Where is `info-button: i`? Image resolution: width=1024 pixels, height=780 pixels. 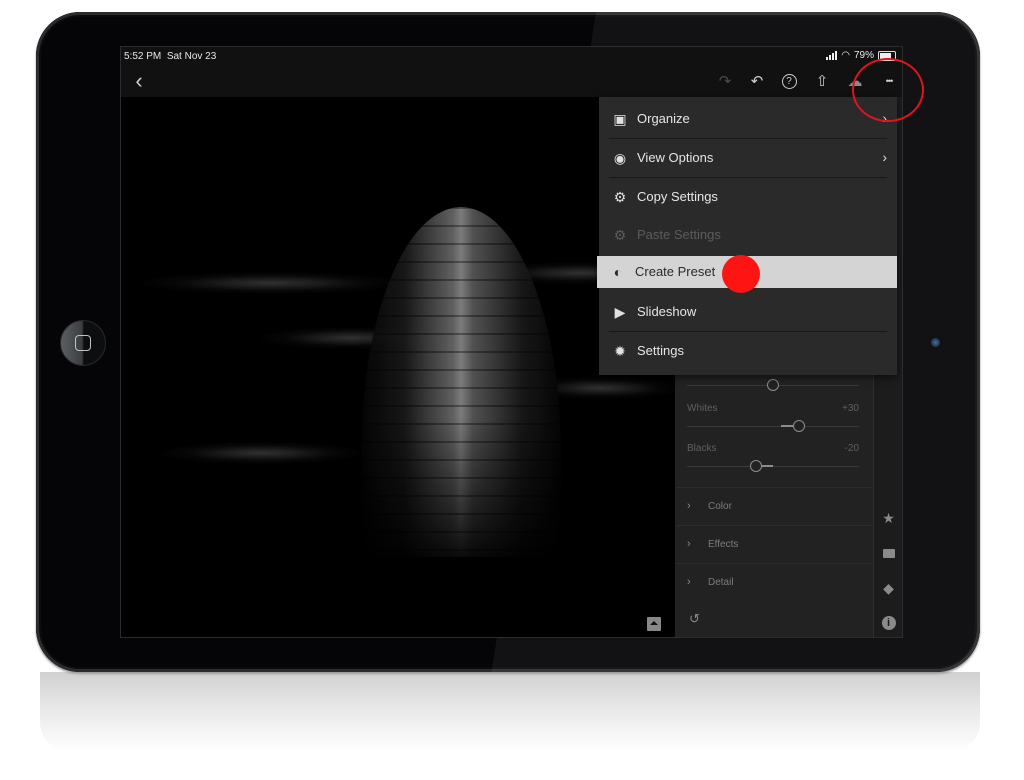 info-button: i is located at coordinates (888, 622).